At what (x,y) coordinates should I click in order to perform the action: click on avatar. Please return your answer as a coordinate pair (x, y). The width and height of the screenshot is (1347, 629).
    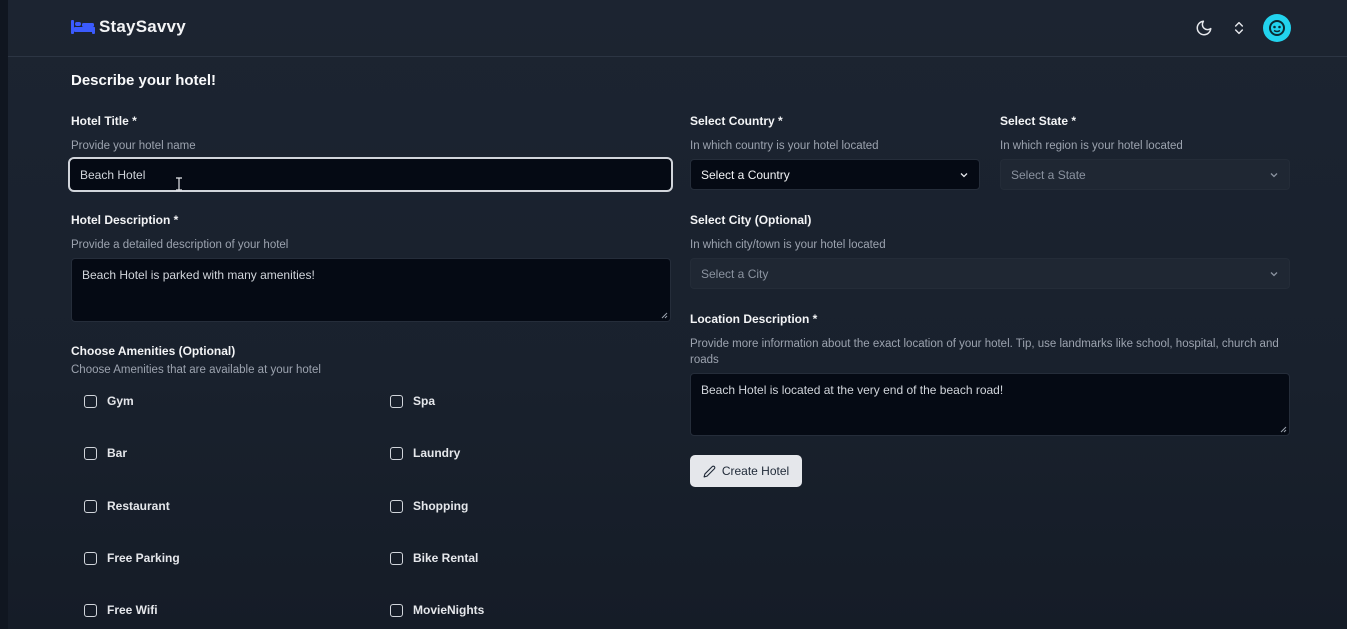
    Looking at the image, I should click on (1277, 28).